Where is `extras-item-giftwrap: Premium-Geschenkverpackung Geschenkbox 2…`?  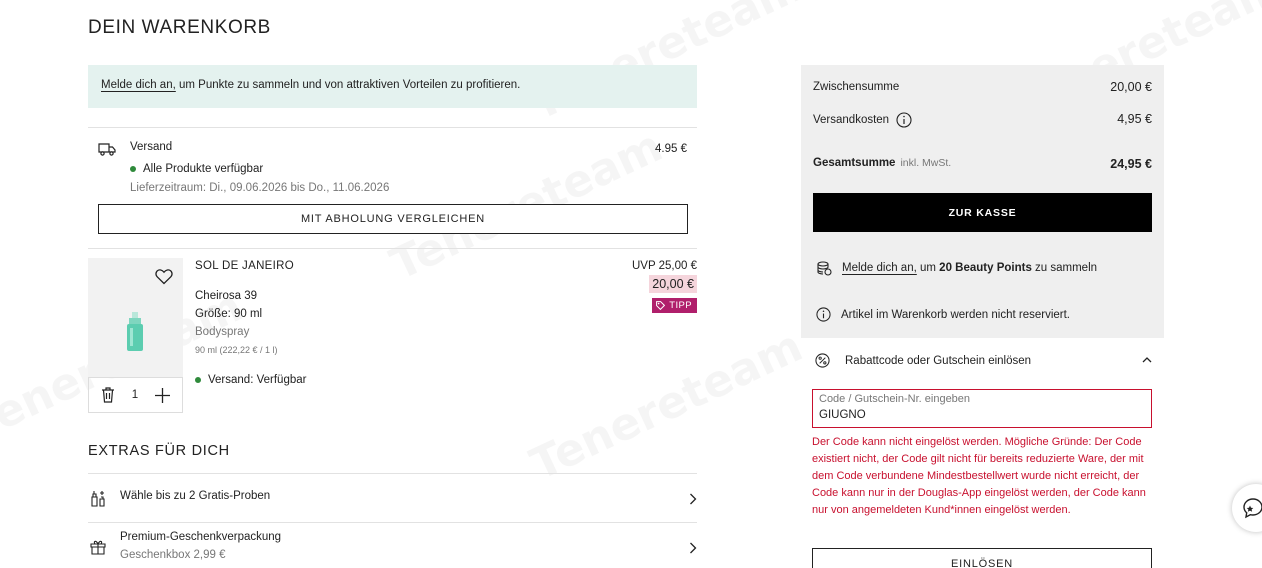 extras-item-giftwrap: Premium-Geschenkverpackung Geschenkbox 2… is located at coordinates (392, 545).